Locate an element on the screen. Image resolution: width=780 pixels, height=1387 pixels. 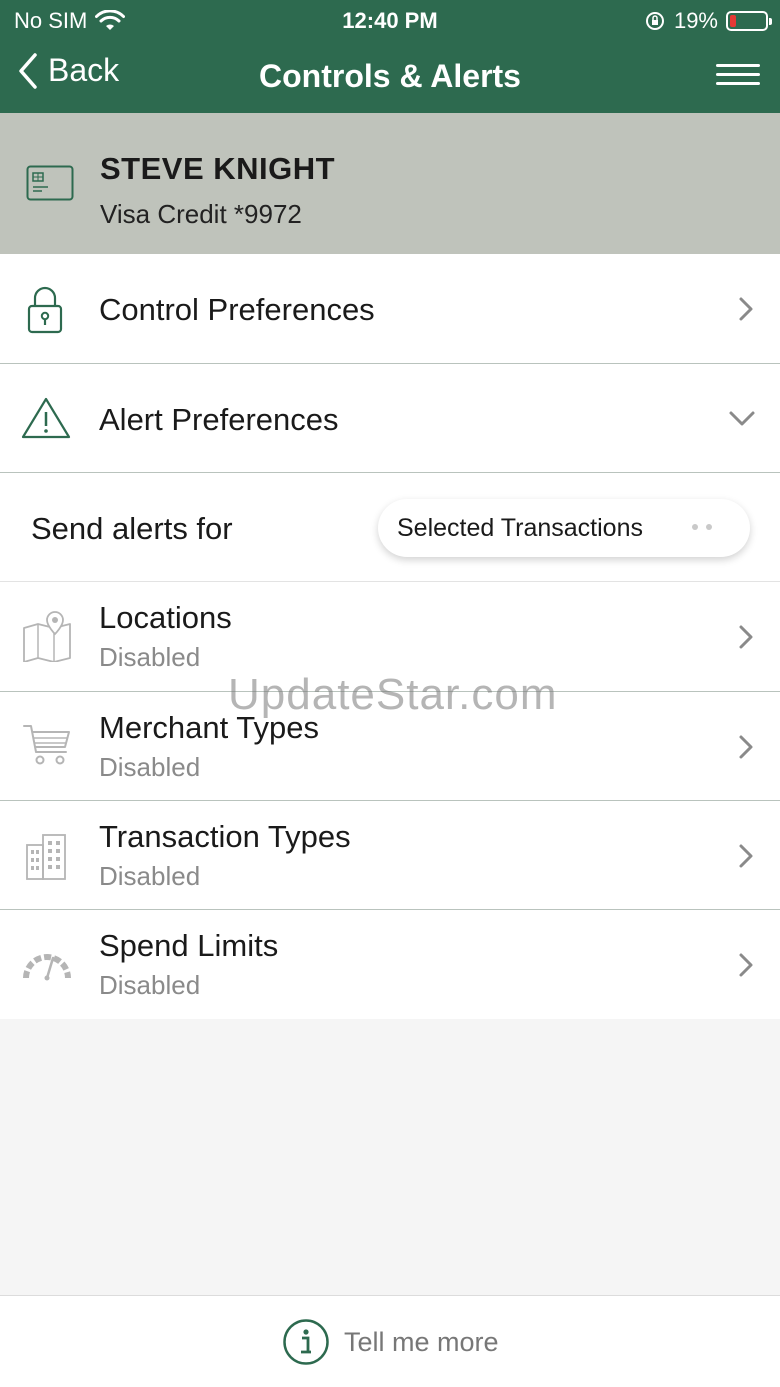
warning-icon is located at coordinates (46, 418).